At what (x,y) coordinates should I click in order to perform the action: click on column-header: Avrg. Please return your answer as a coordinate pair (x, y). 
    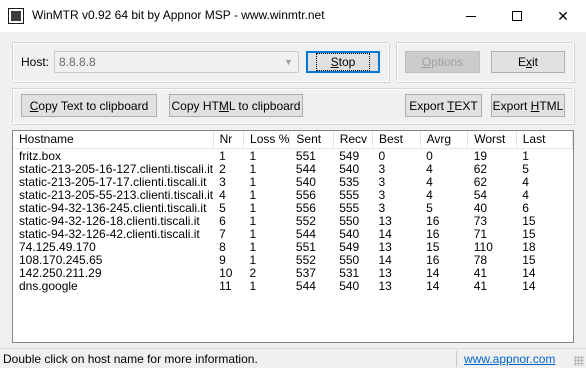
    Looking at the image, I should click on (444, 140).